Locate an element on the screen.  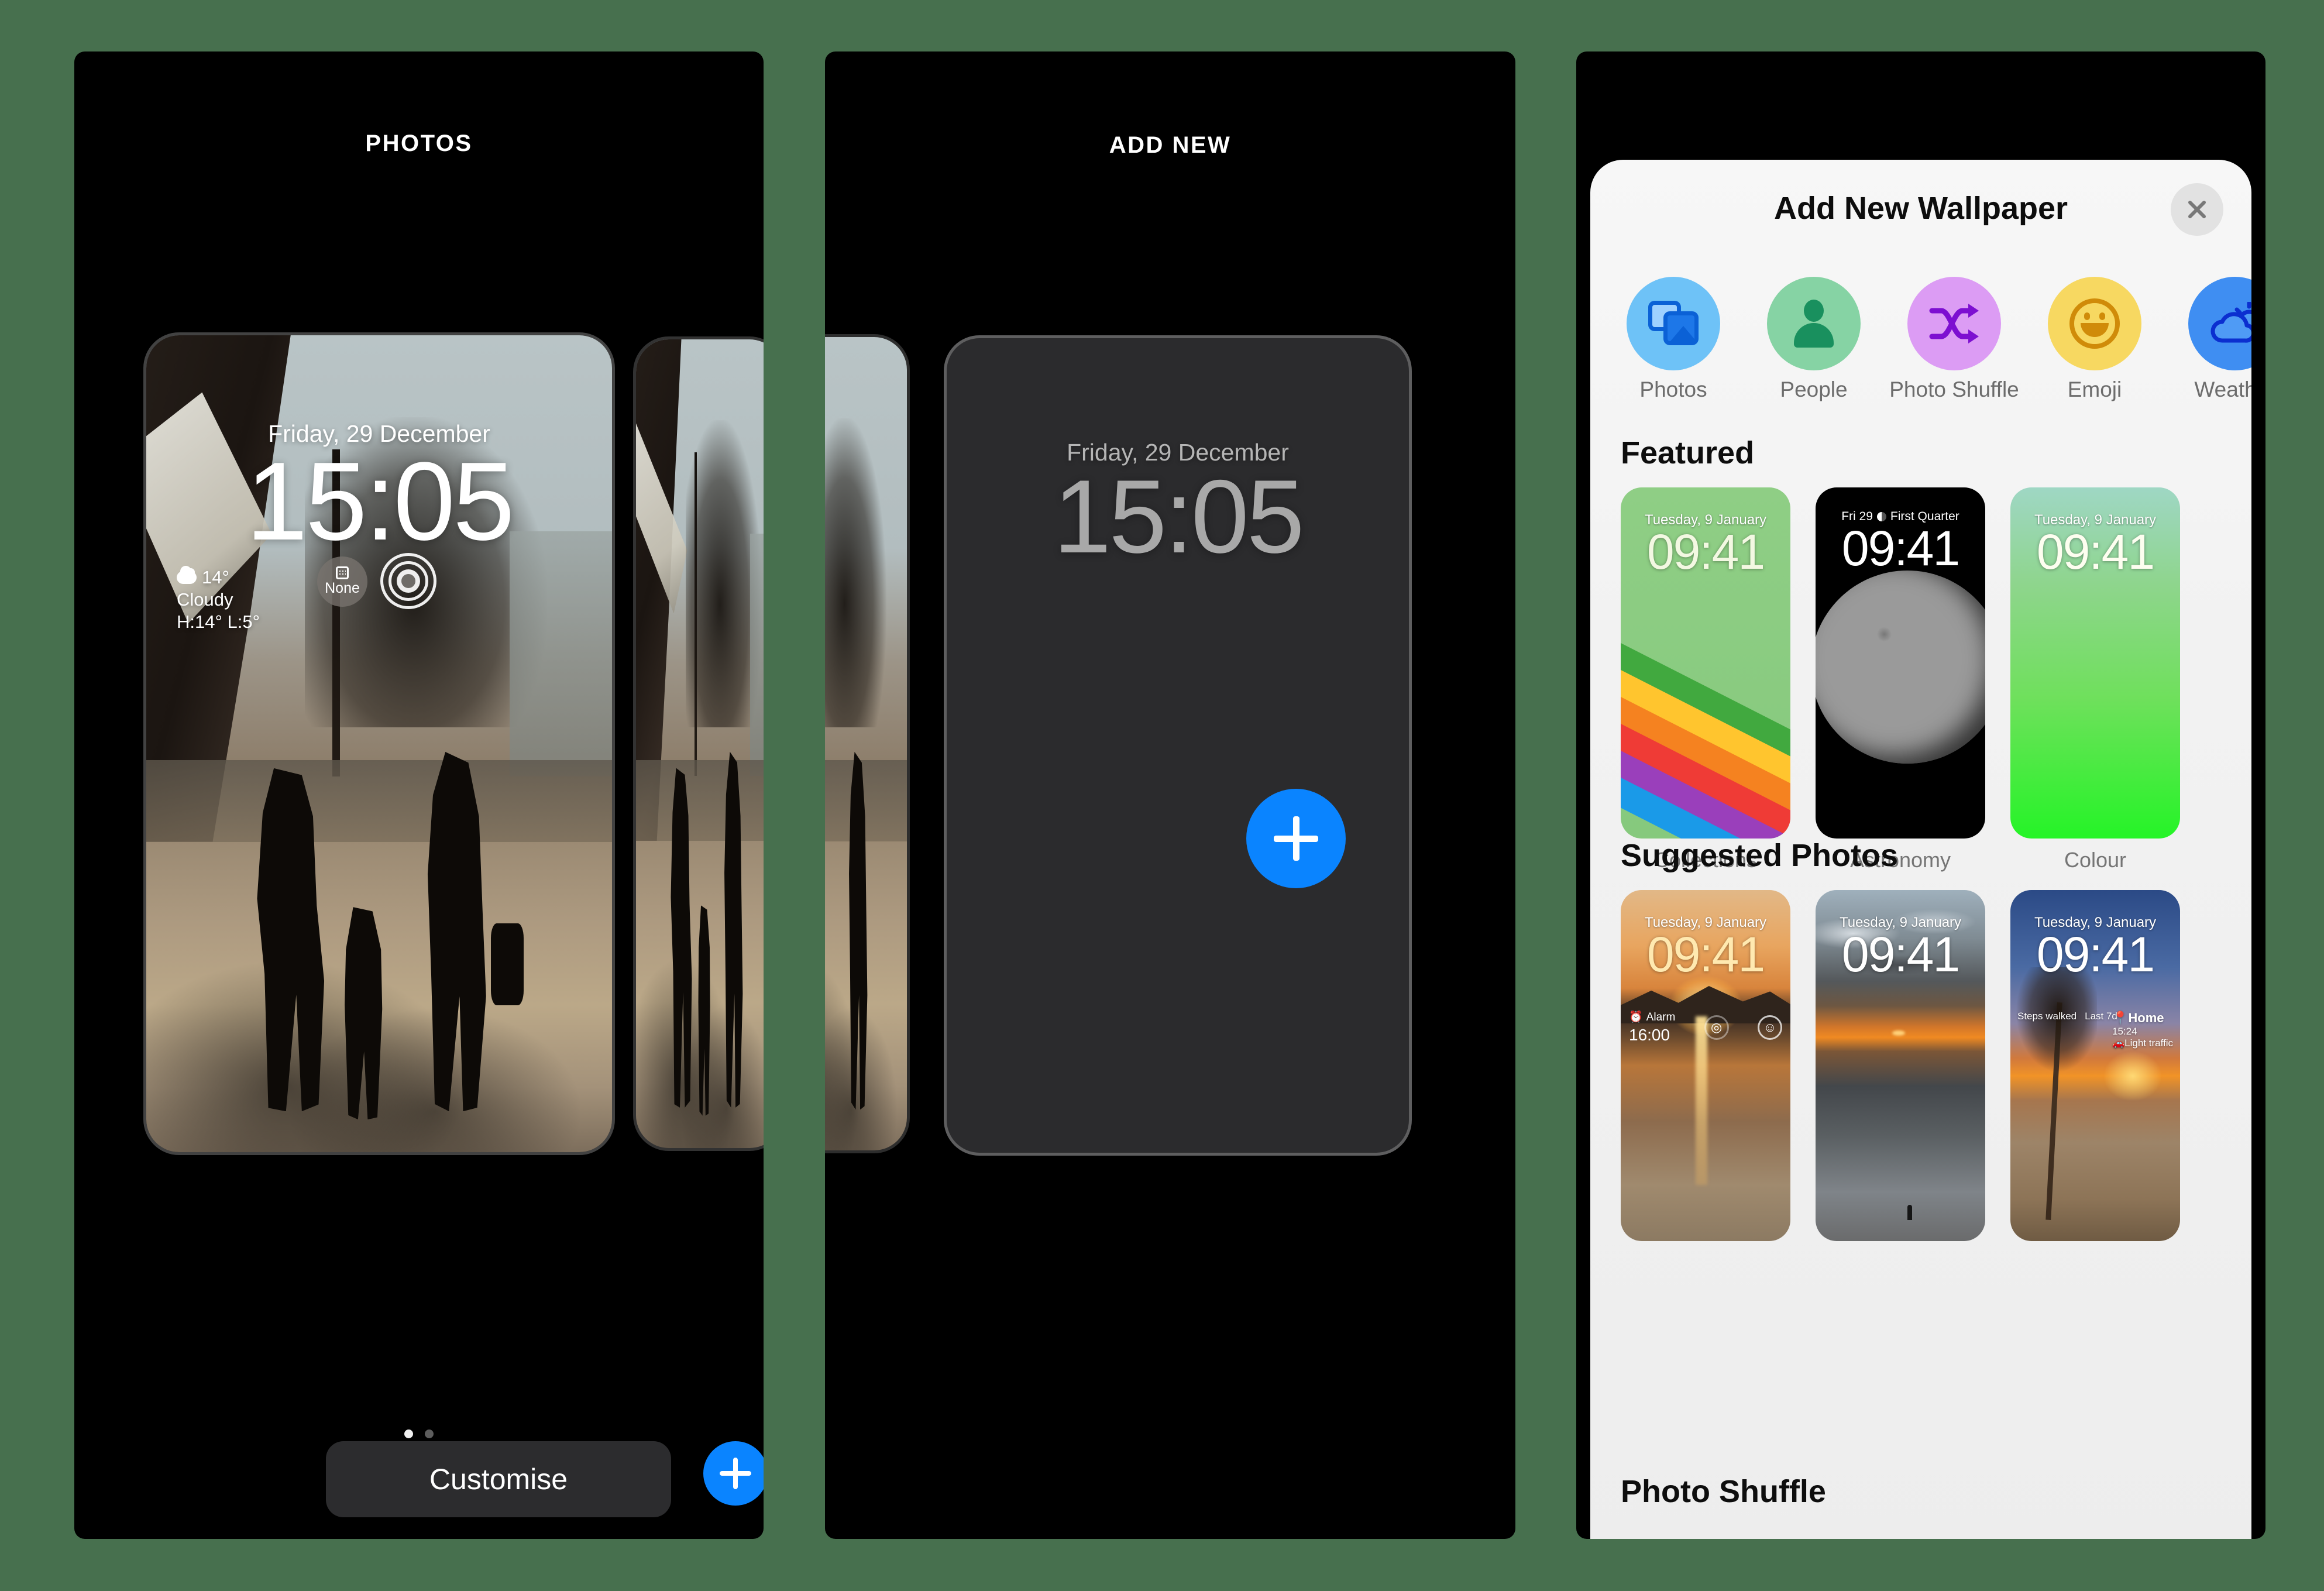
featured-card-colour: Tuesday, 9 January 09:41 Colour is located at coordinates (2095, 679).